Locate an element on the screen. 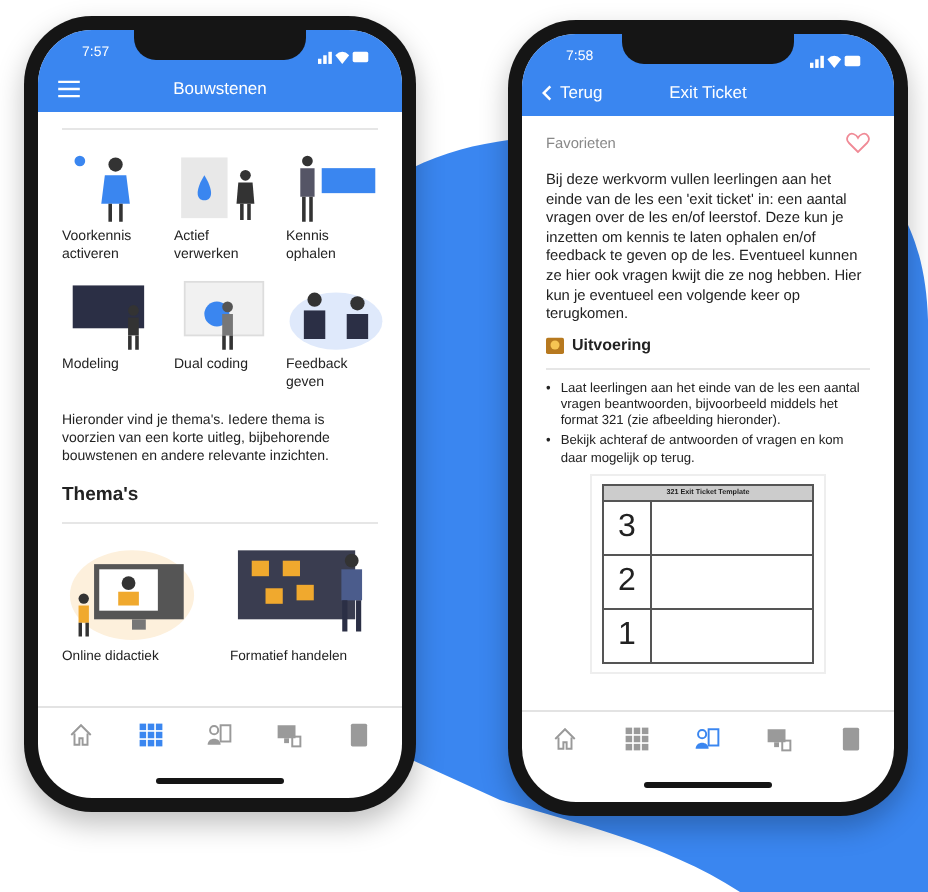 The width and height of the screenshot is (928, 892). section-icon is located at coordinates (555, 345).